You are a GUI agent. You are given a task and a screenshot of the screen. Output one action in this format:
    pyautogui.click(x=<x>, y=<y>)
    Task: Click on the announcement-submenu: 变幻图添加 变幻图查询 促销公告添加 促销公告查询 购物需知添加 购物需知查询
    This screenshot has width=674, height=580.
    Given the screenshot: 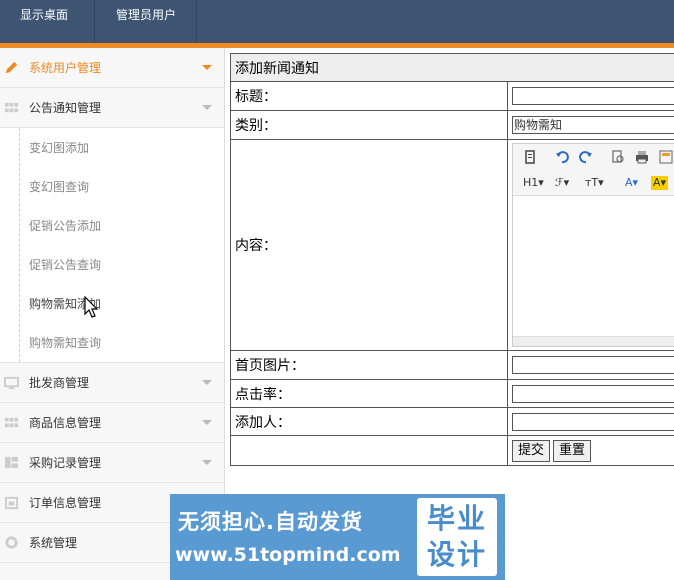 What is the action you would take?
    pyautogui.click(x=112, y=245)
    